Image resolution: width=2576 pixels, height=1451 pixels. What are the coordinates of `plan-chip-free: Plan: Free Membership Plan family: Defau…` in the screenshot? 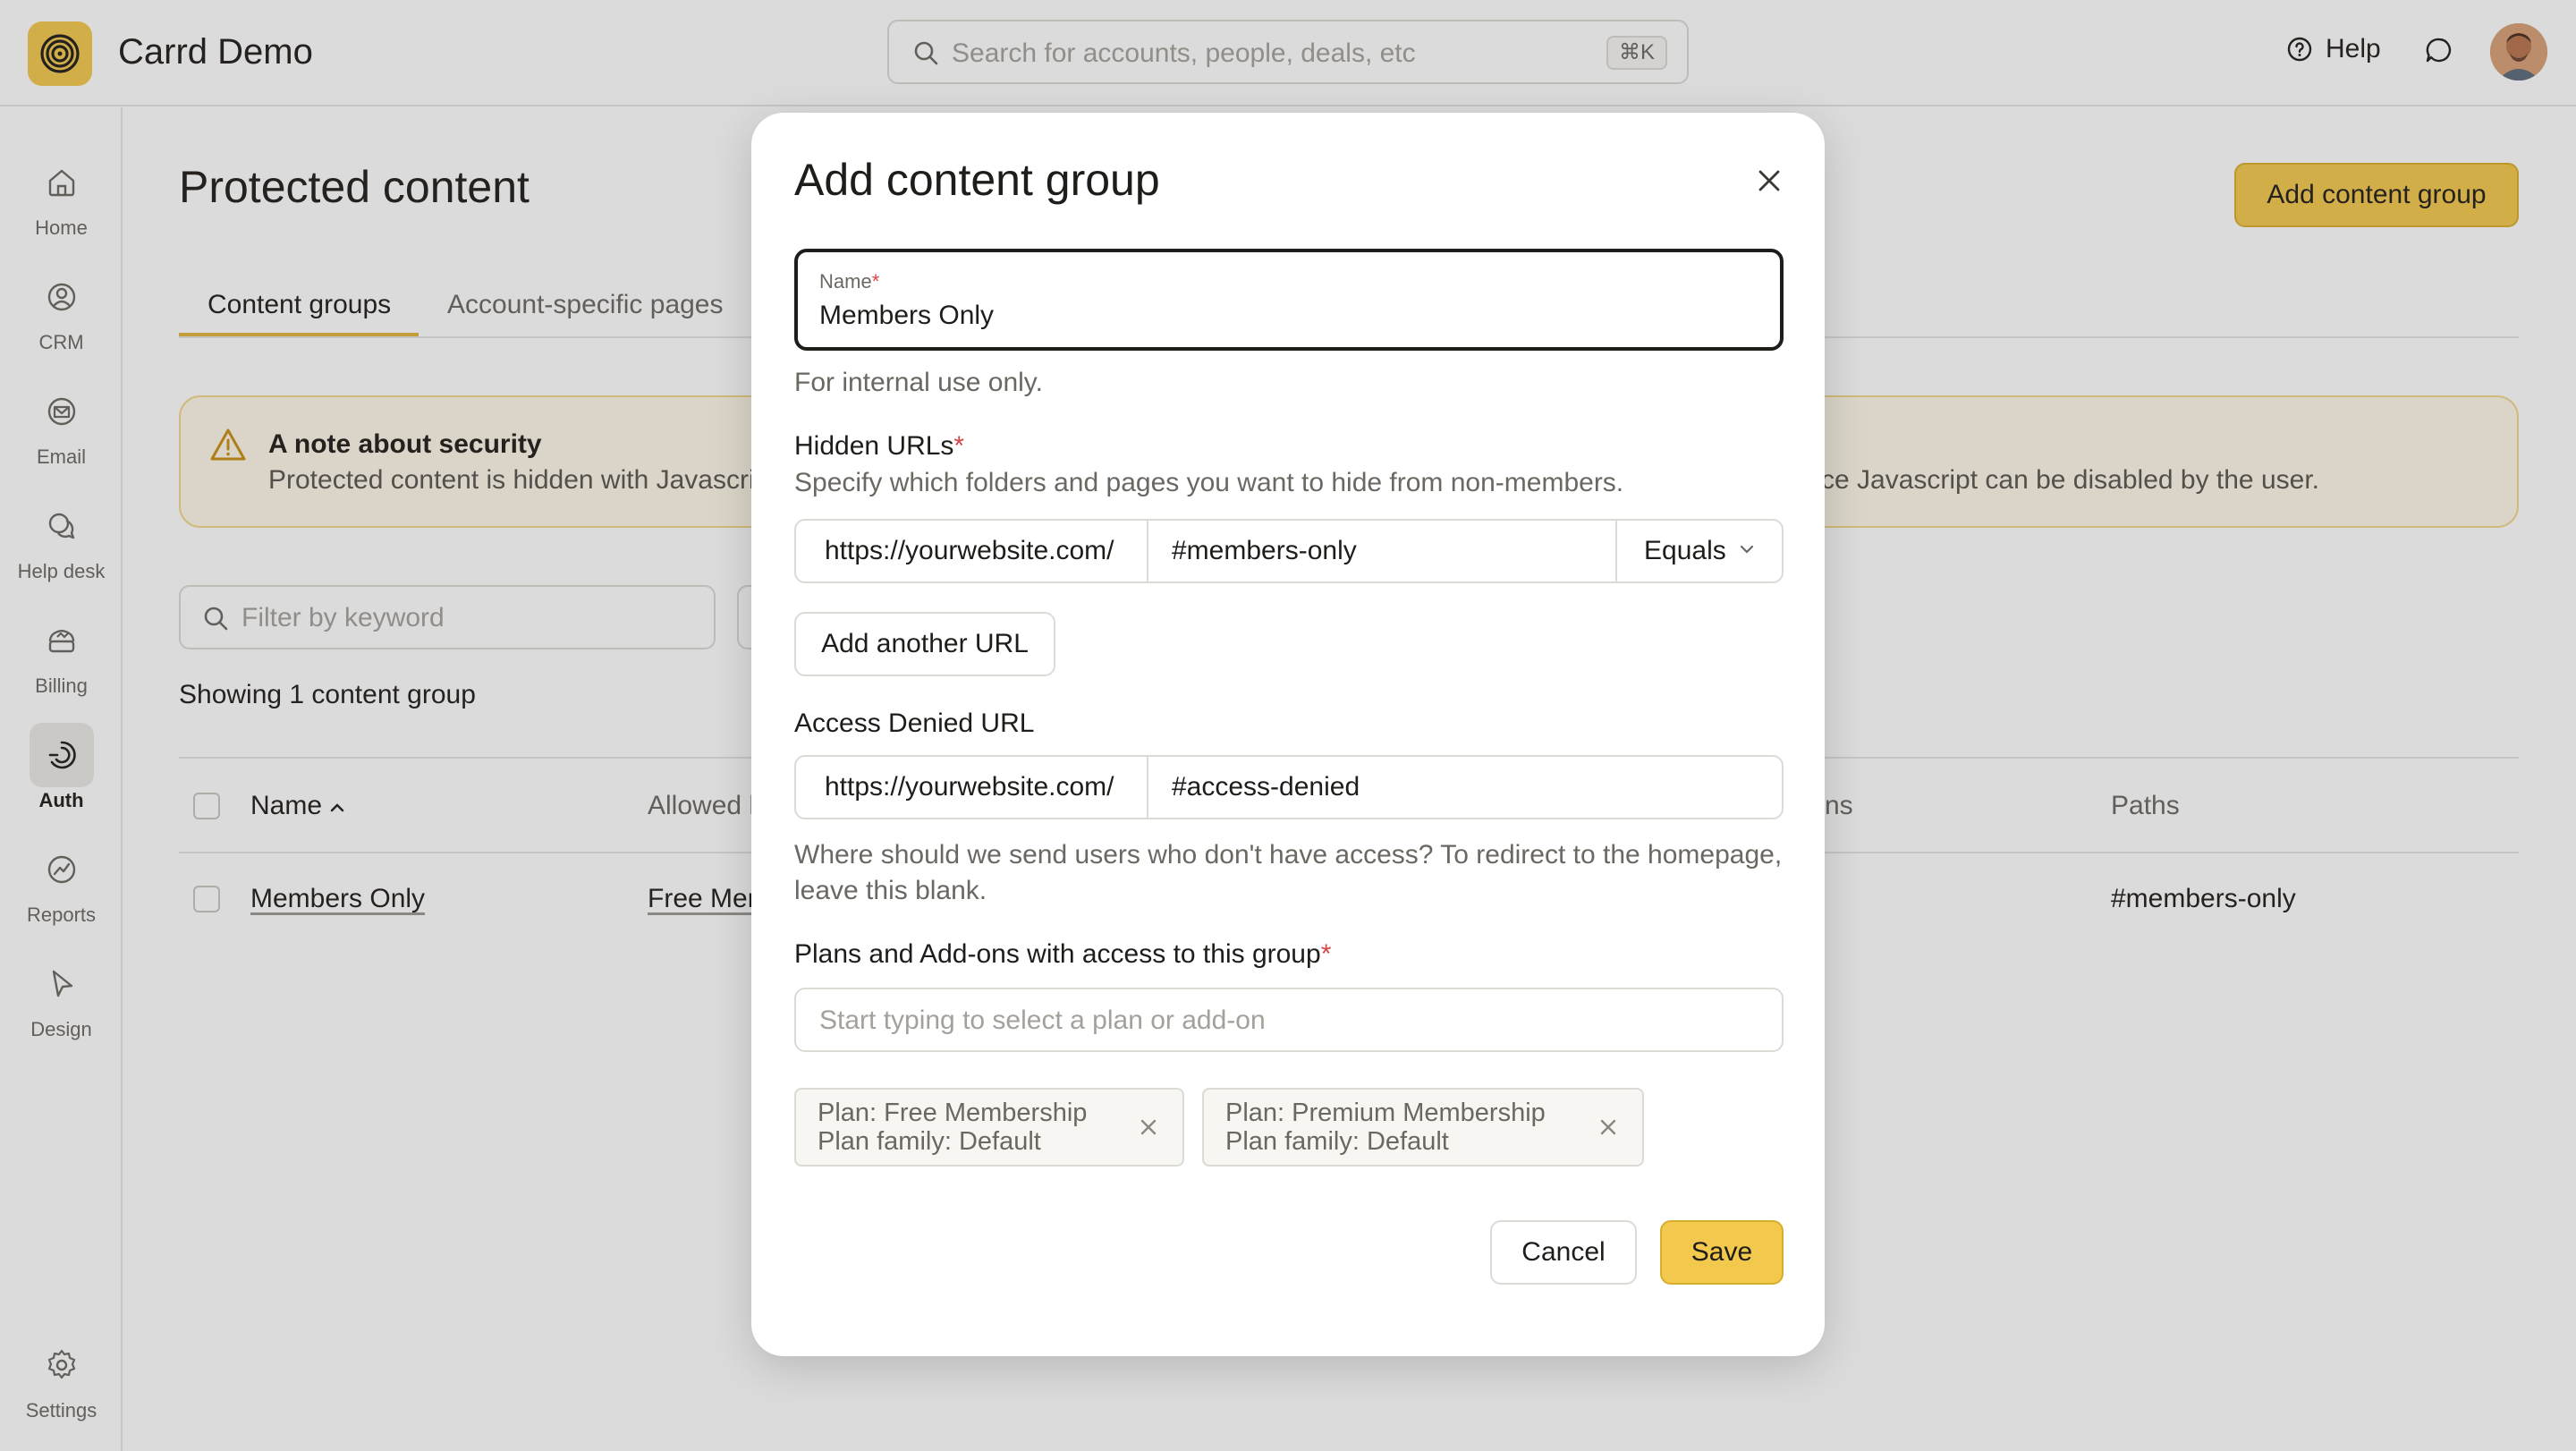 It's located at (989, 1127).